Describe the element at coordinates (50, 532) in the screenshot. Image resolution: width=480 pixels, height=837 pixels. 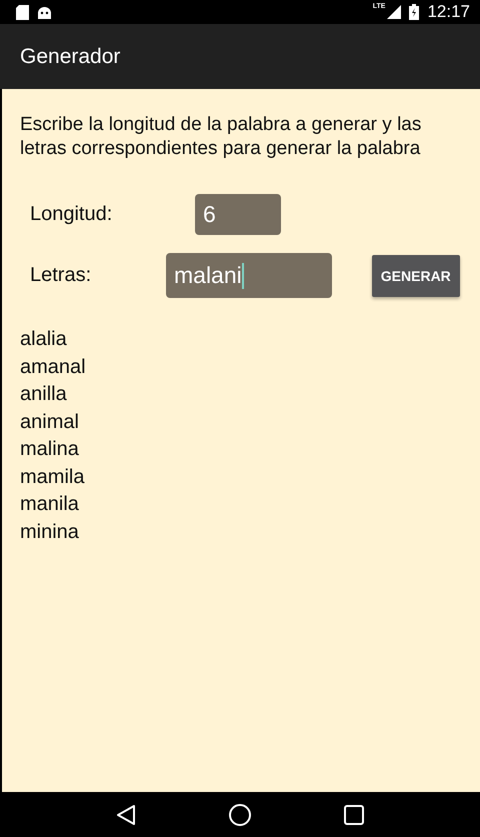
I see `result-word: minina` at that location.